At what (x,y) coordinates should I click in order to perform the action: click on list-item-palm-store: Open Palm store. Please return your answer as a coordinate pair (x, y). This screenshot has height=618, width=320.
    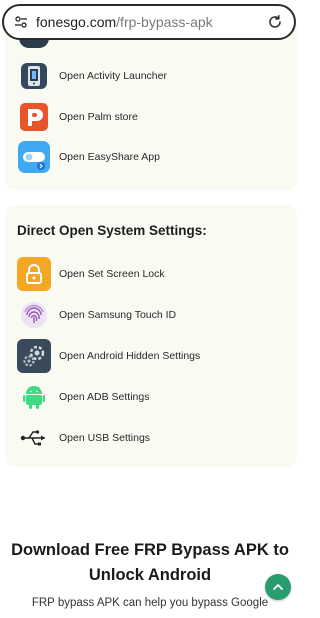
    Looking at the image, I should click on (77, 117).